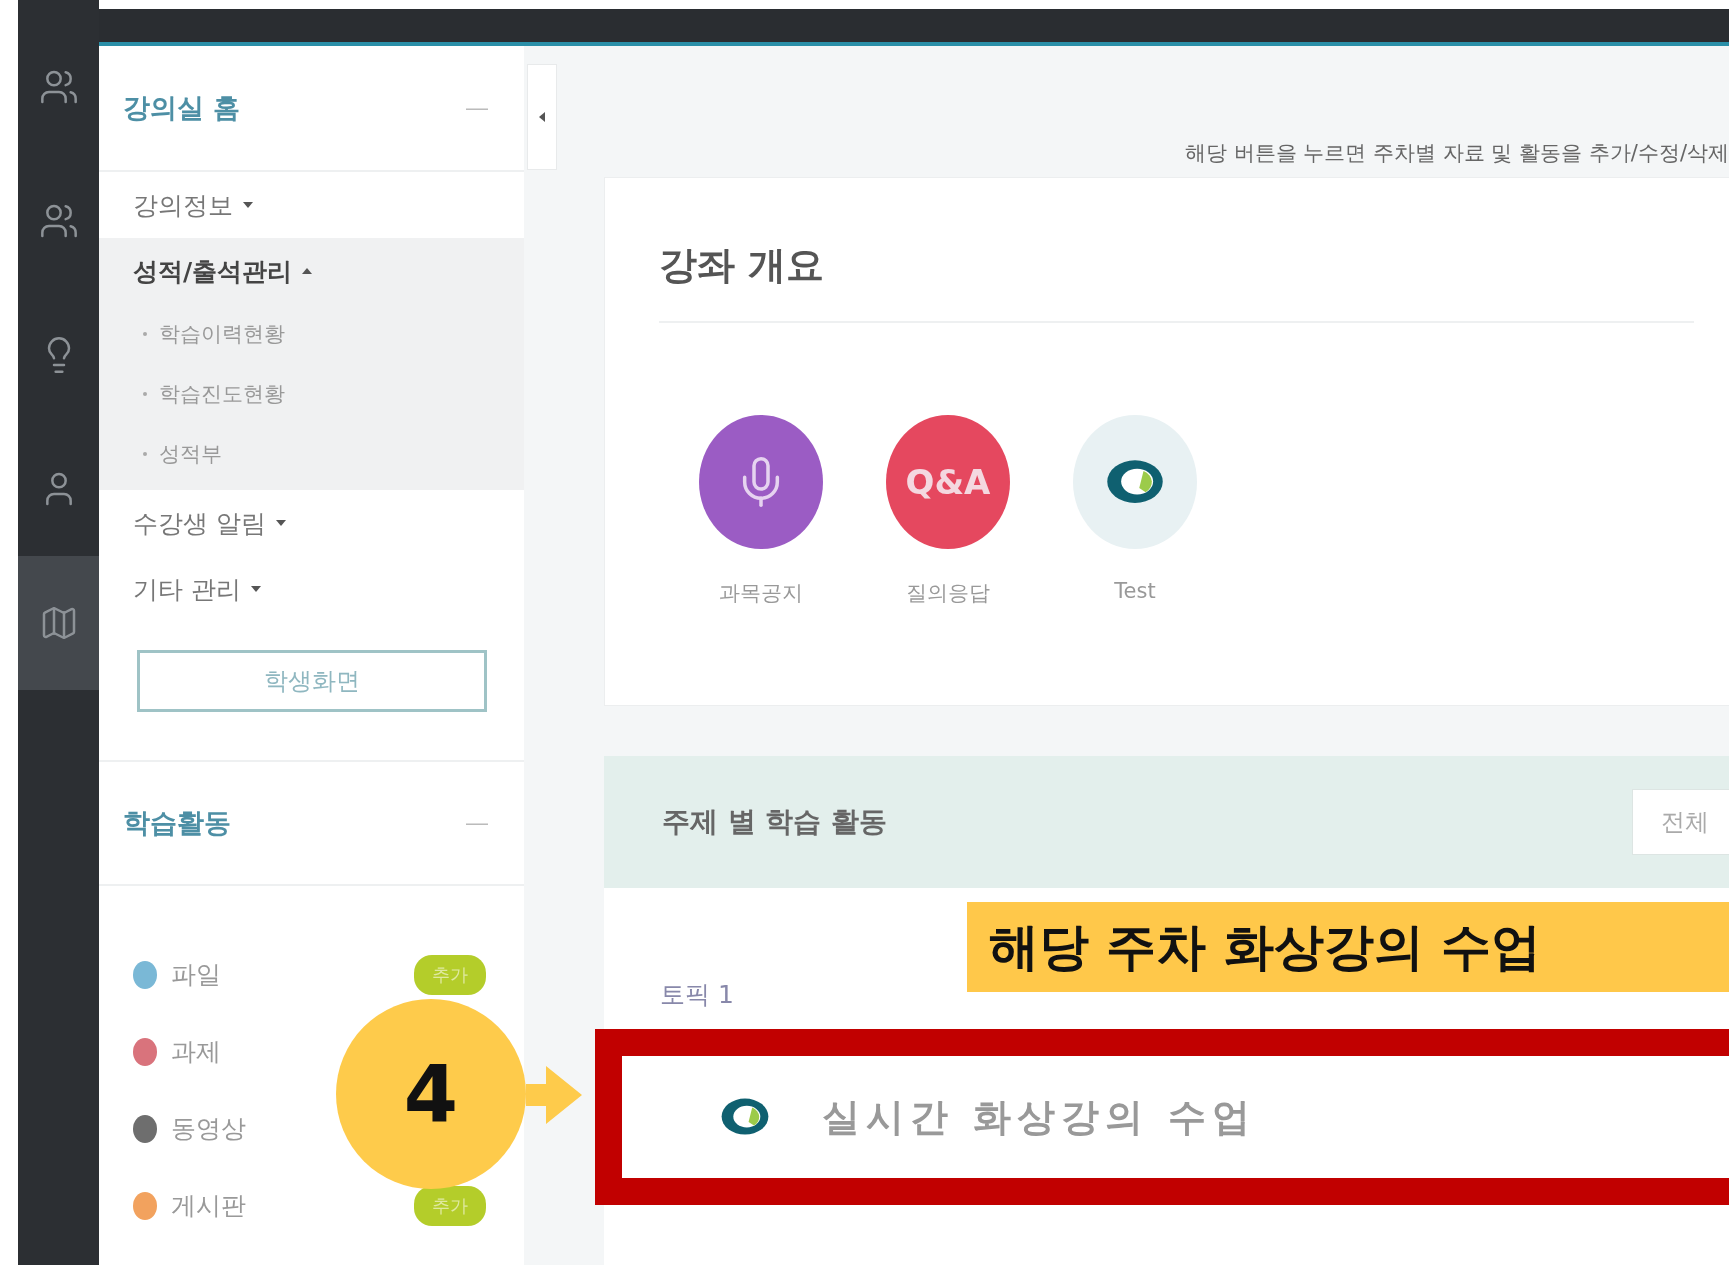 Image resolution: width=1729 pixels, height=1265 pixels. Describe the element at coordinates (311, 205) in the screenshot. I see `menu-item: 강의정보` at that location.